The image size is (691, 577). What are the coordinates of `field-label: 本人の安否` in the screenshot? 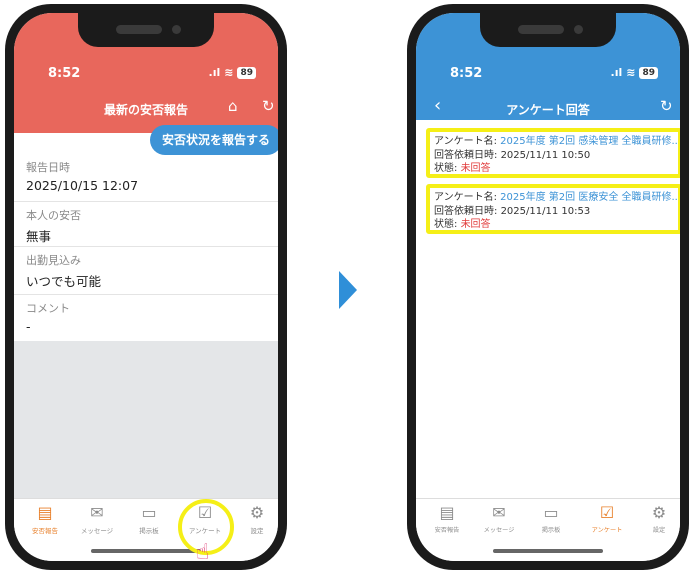 It's located at (53, 215).